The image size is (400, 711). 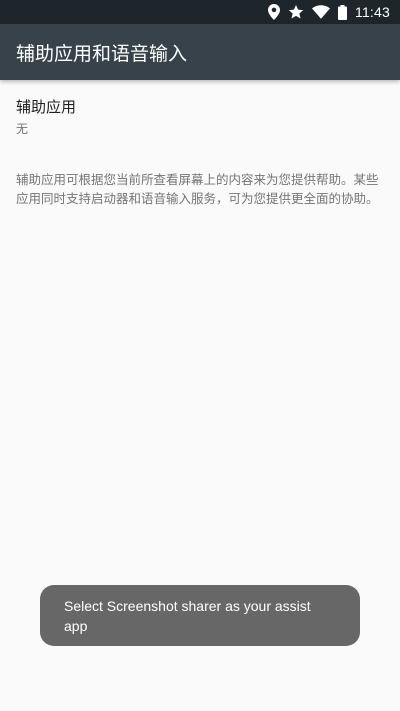 I want to click on status-bar: 11:43, so click(x=200, y=12).